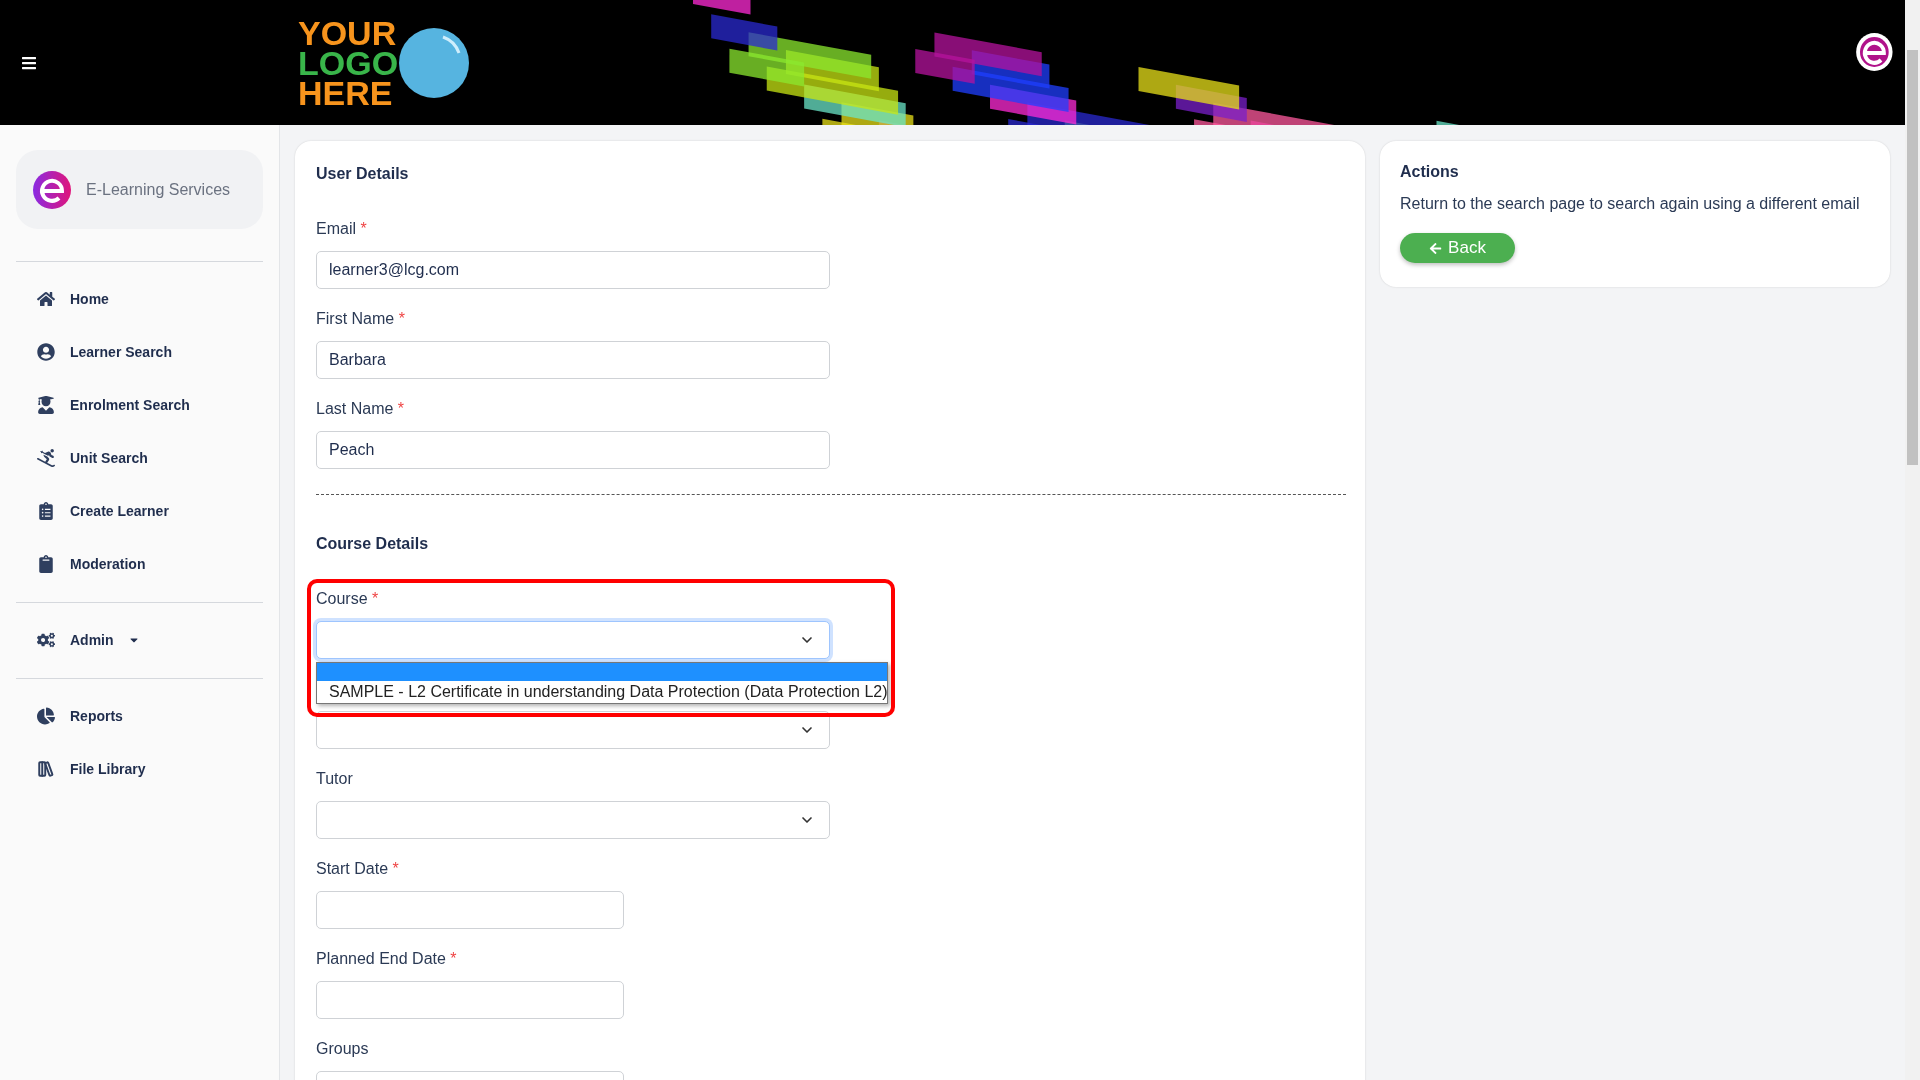 This screenshot has height=1080, width=1920. Describe the element at coordinates (109, 457) in the screenshot. I see `nav-label: Unit Search` at that location.